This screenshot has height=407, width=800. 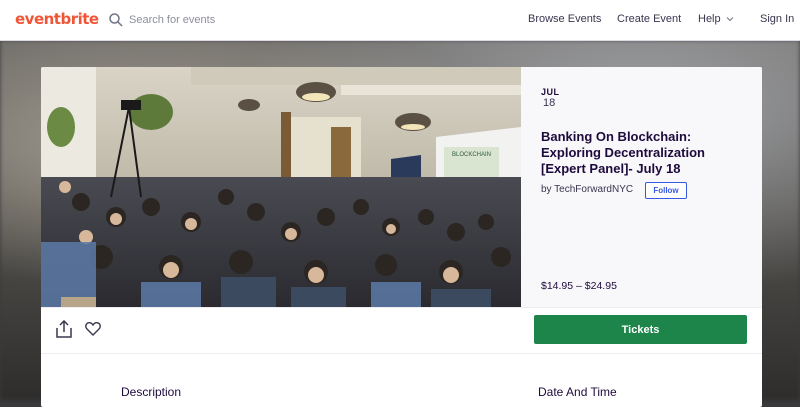 What do you see at coordinates (93, 328) in the screenshot?
I see `heart-icon` at bounding box center [93, 328].